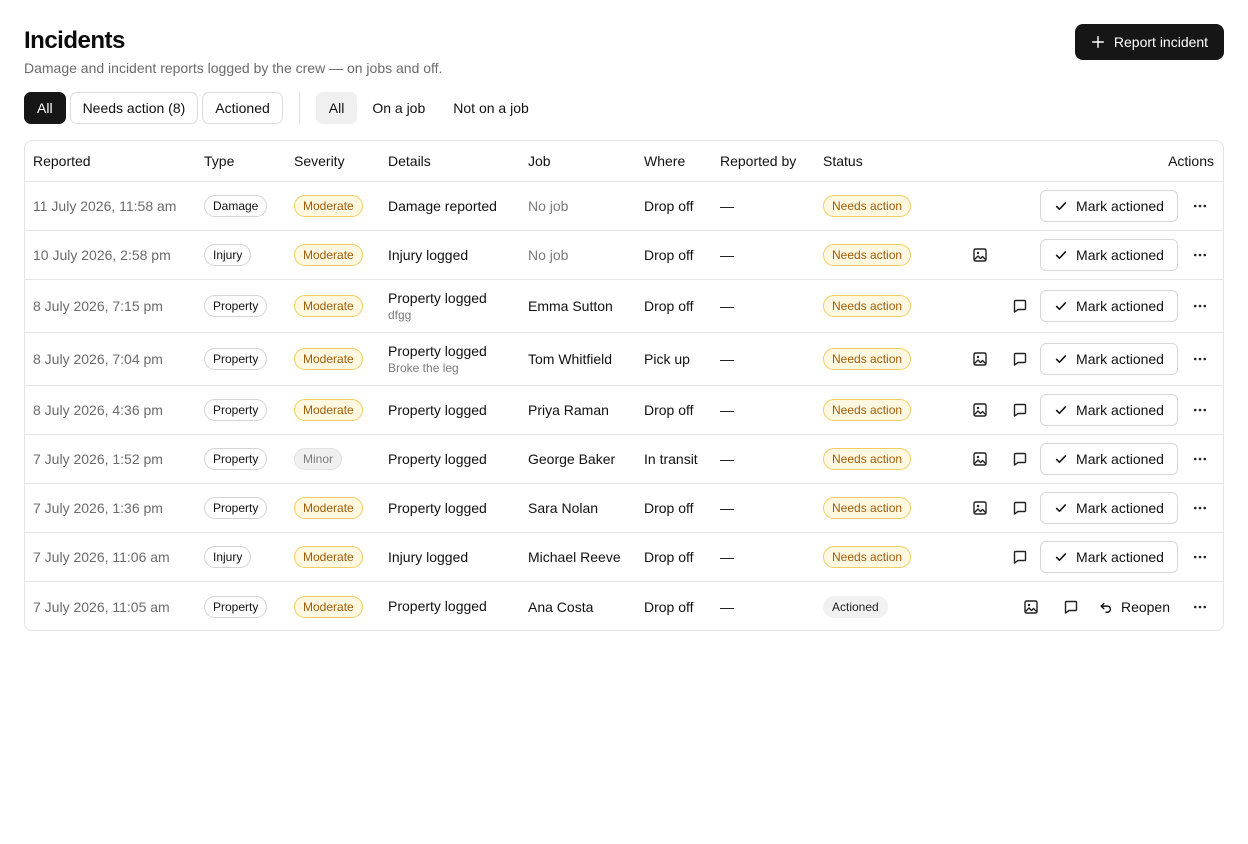  What do you see at coordinates (45, 108) in the screenshot?
I see `status-filter-all: All` at bounding box center [45, 108].